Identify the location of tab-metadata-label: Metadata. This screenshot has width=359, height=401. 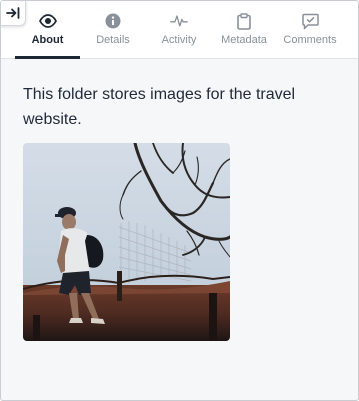
(244, 40).